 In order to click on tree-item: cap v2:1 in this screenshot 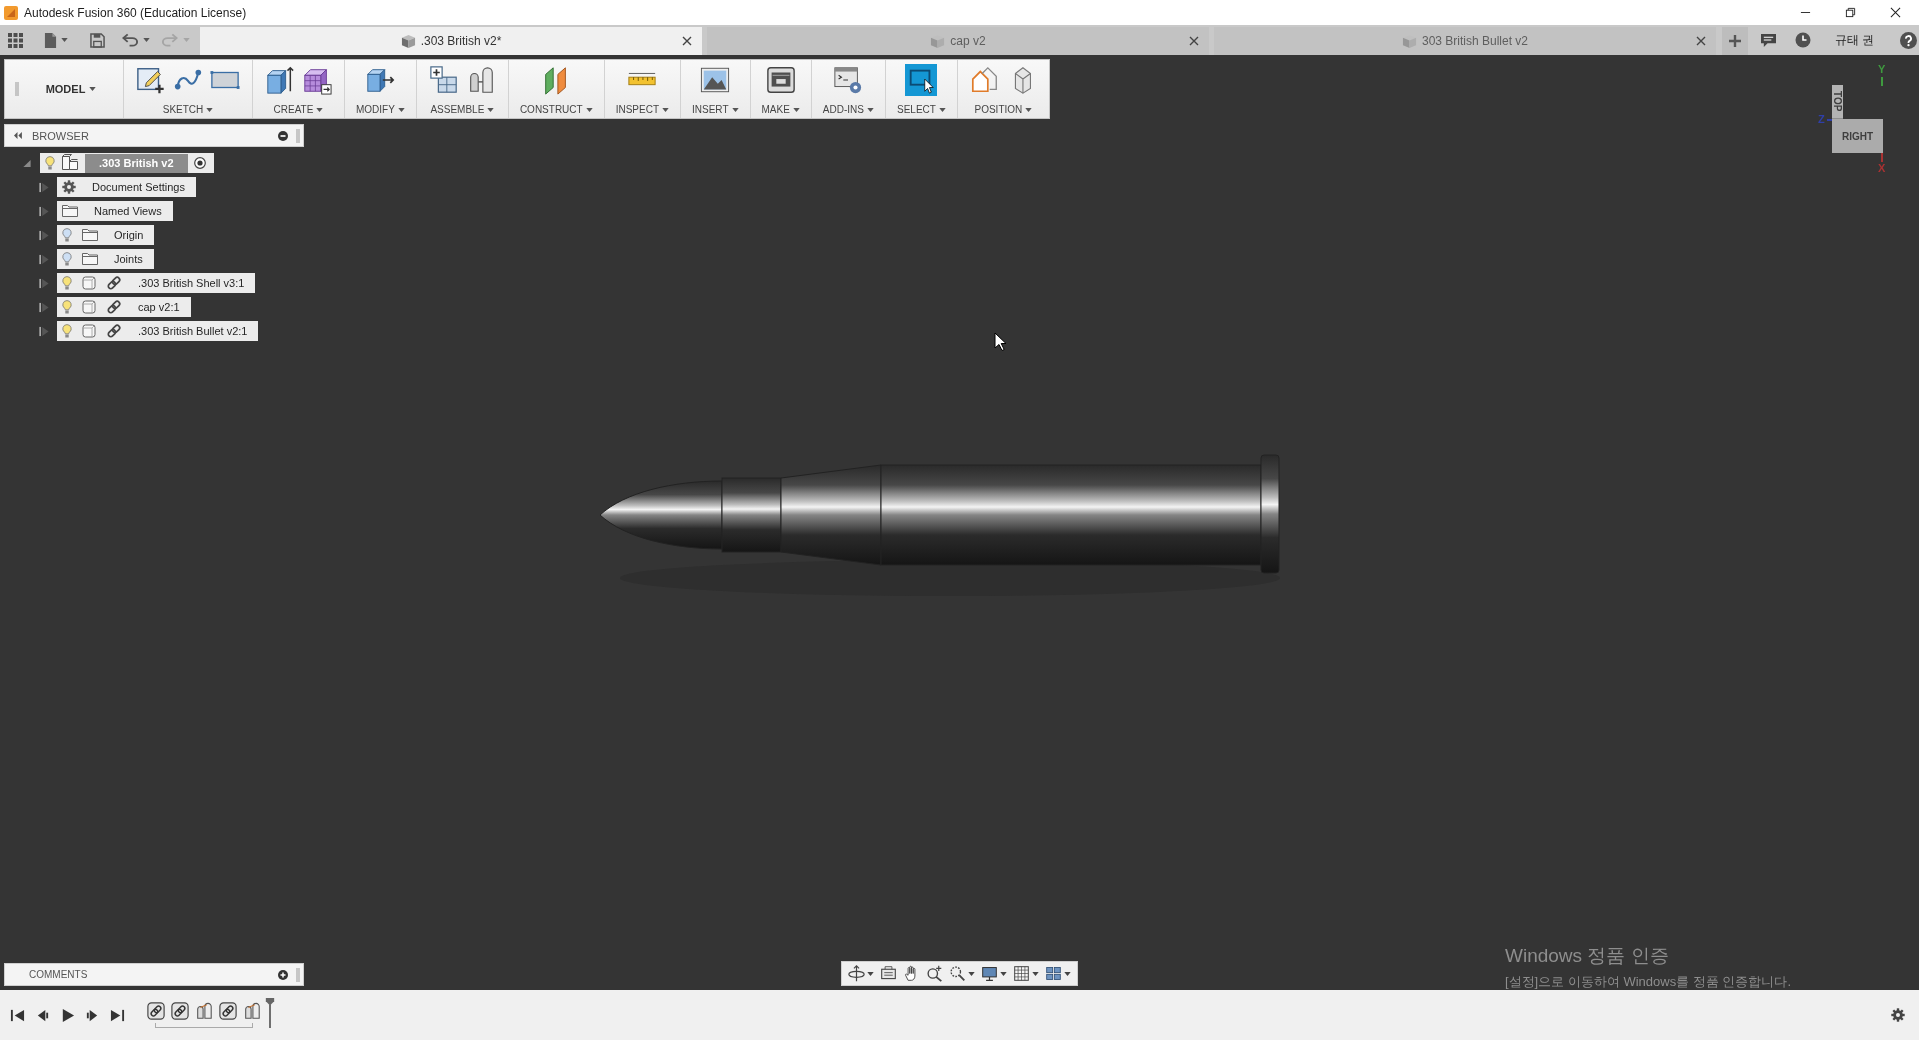, I will do `click(124, 307)`.